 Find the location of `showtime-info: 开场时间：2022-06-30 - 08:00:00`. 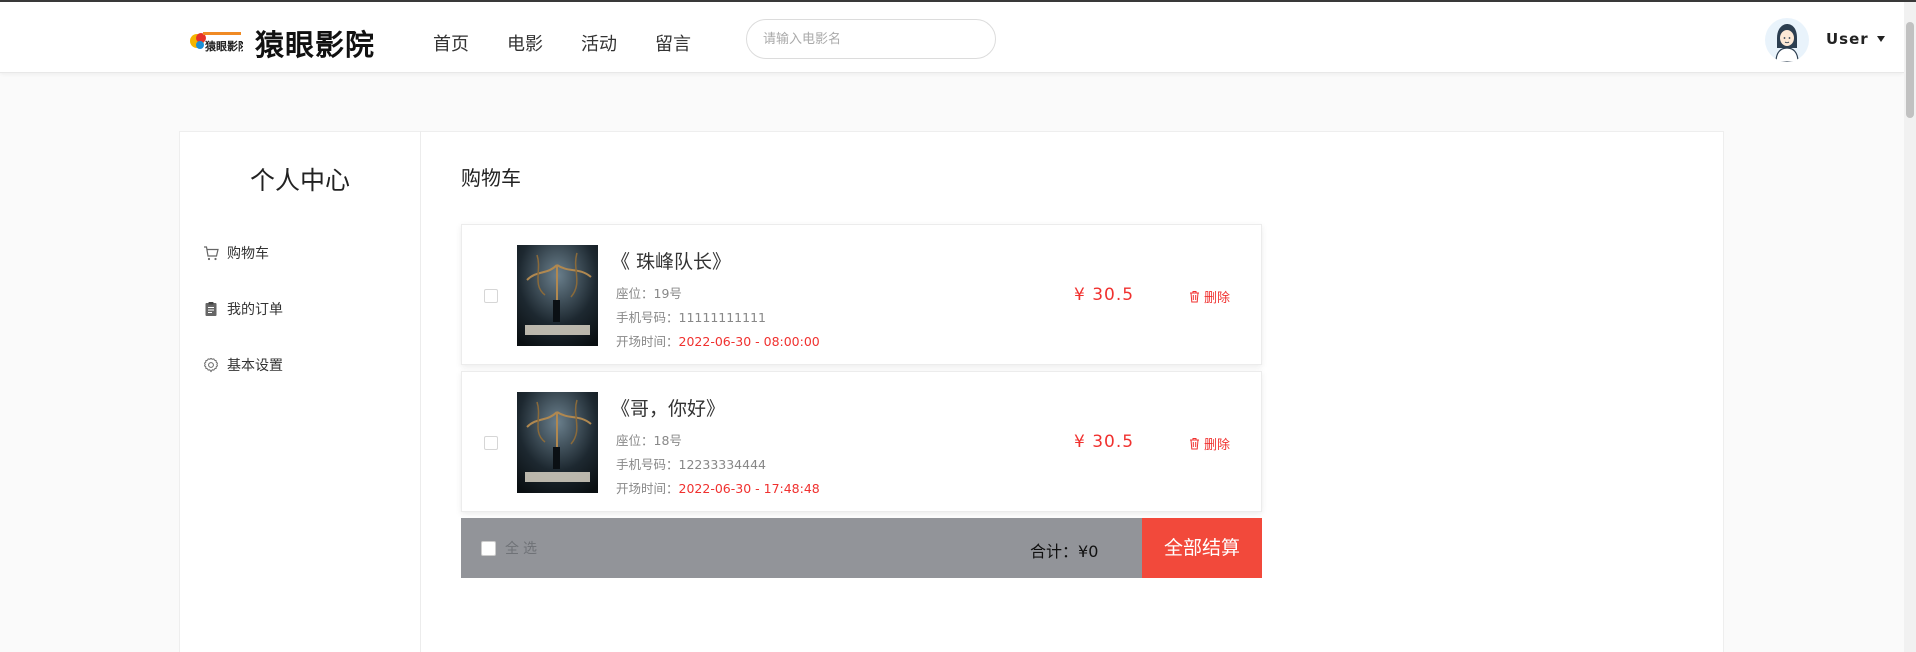

showtime-info: 开场时间：2022-06-30 - 08:00:00 is located at coordinates (718, 340).